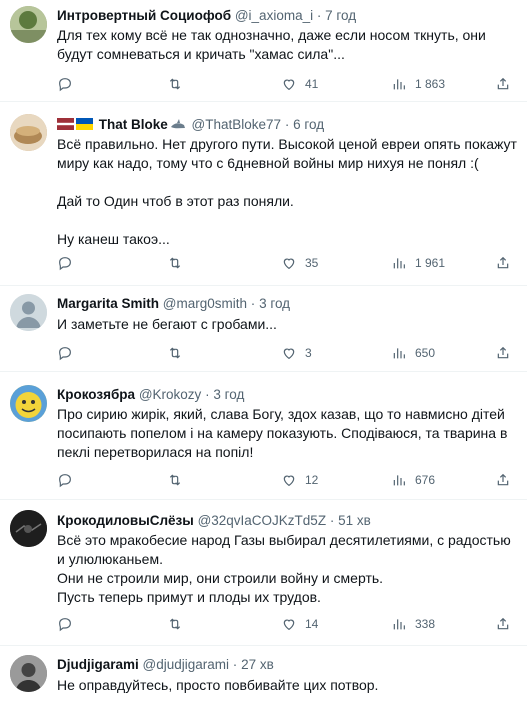  I want to click on author-name: Margarita Smith, so click(108, 303).